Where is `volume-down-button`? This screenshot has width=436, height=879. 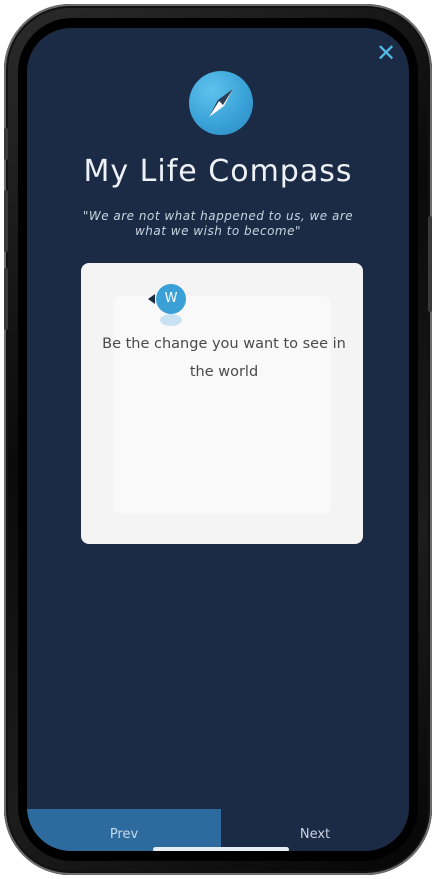
volume-down-button is located at coordinates (6, 299).